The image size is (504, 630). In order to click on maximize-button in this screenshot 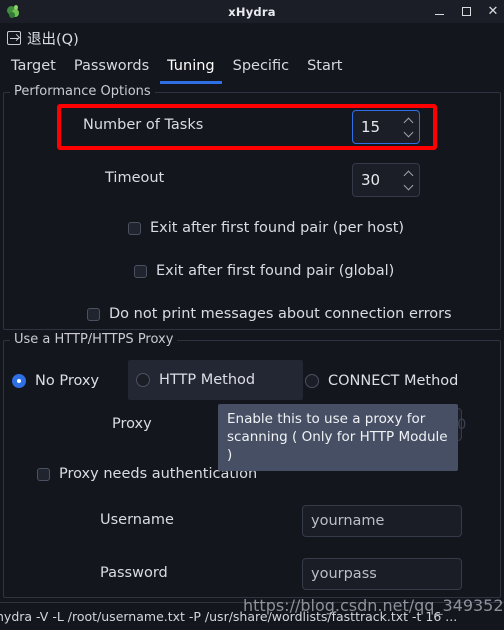, I will do `click(466, 12)`.